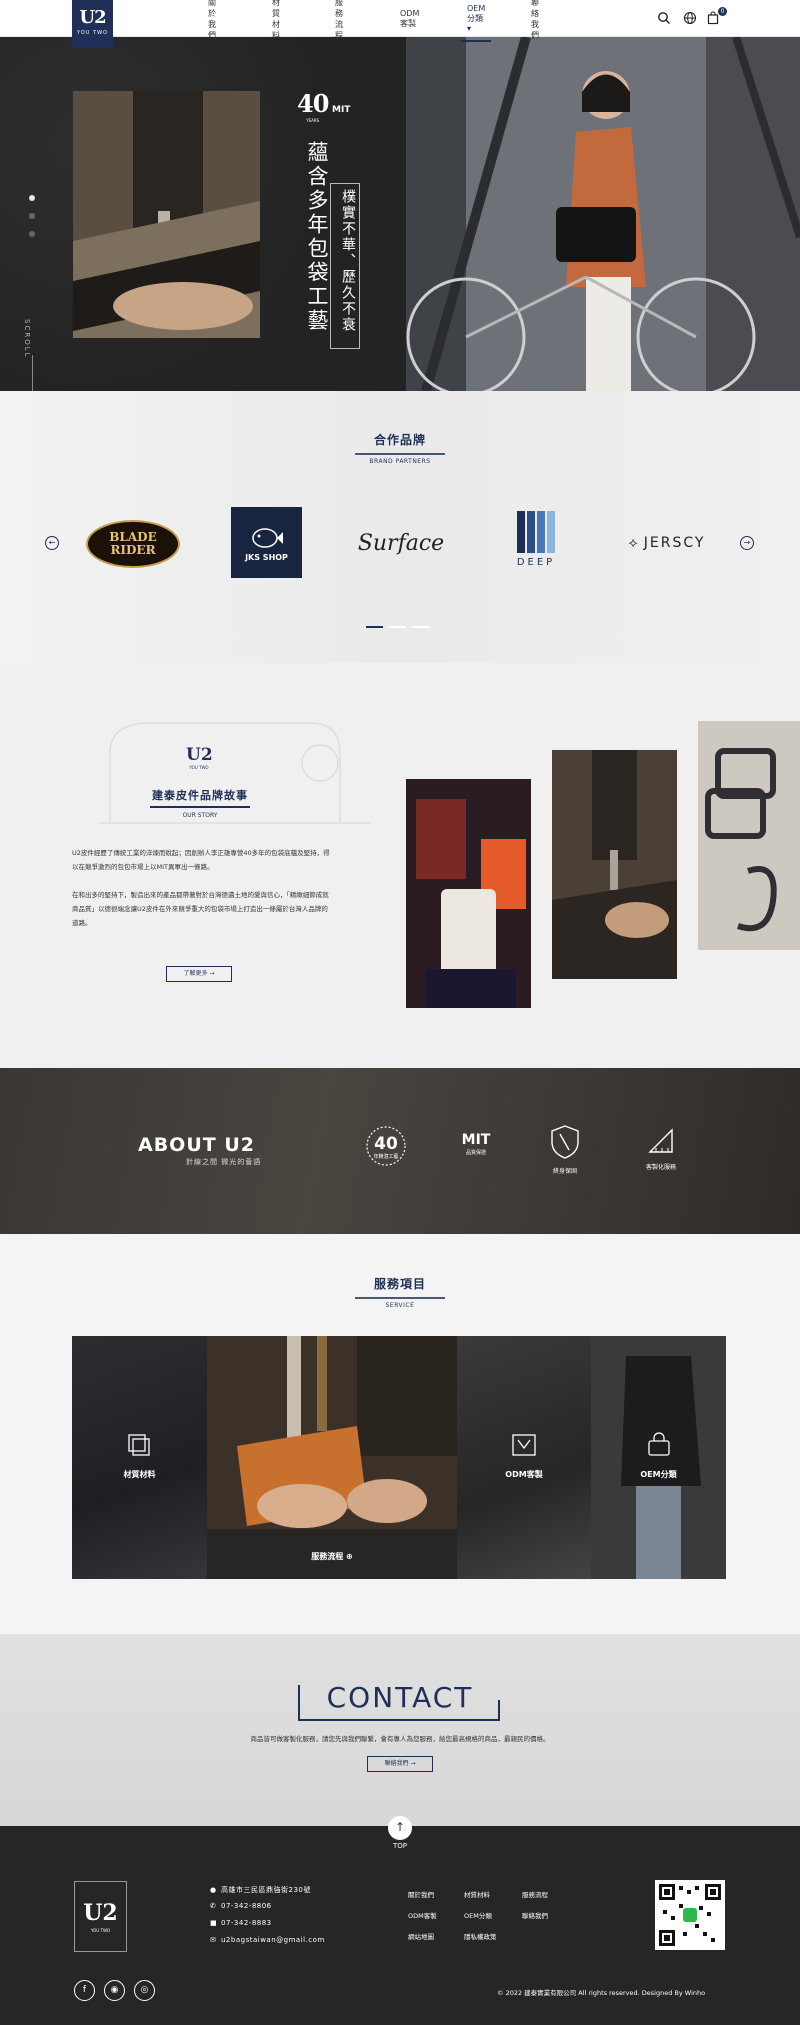  Describe the element at coordinates (327, 1556) in the screenshot. I see `service-process-text: 服務流程` at that location.